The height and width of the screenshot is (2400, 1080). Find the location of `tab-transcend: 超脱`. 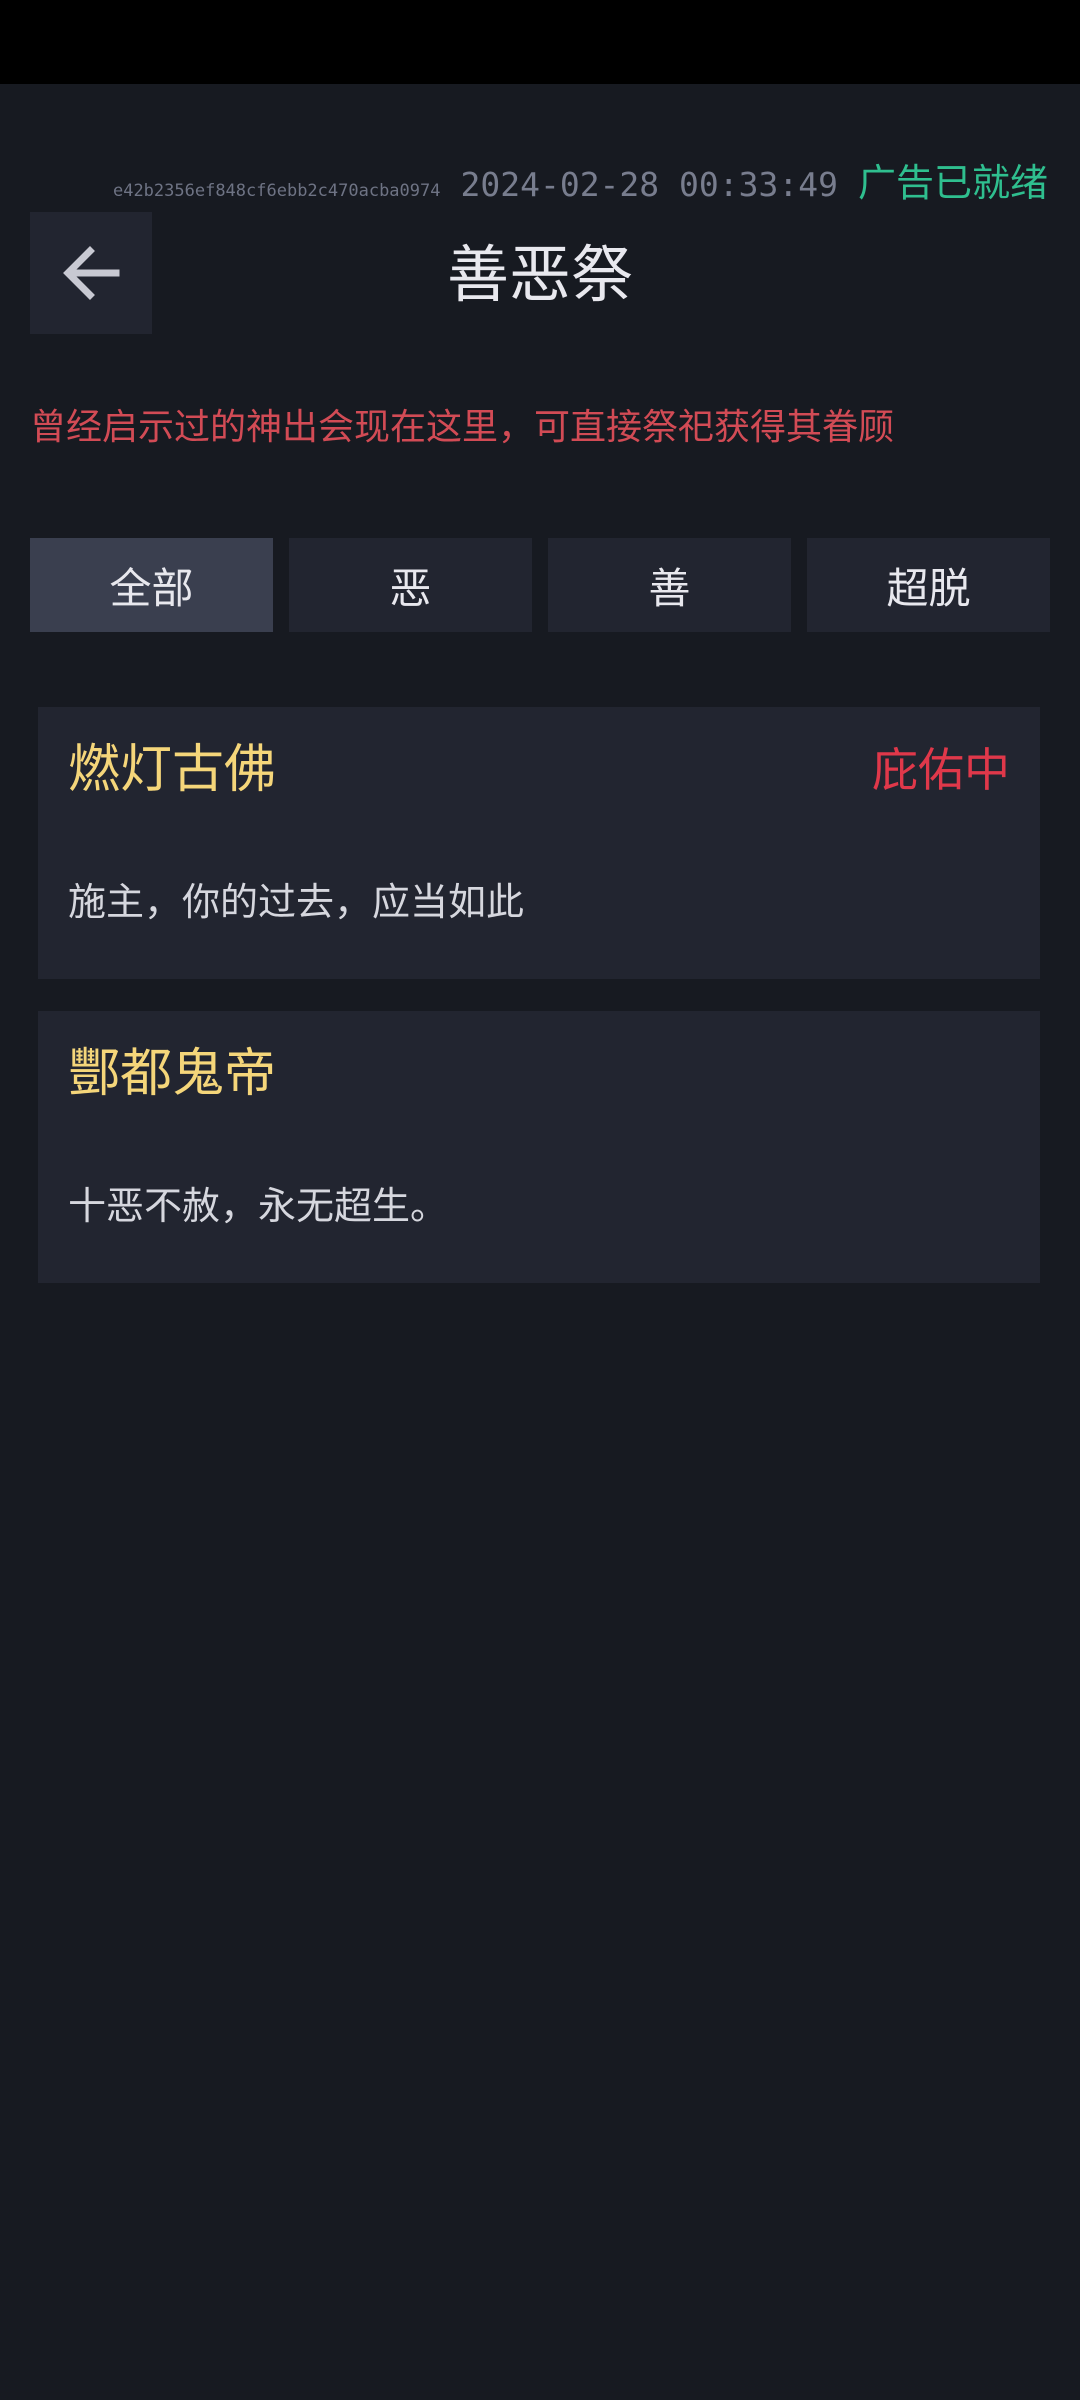

tab-transcend: 超脱 is located at coordinates (928, 585).